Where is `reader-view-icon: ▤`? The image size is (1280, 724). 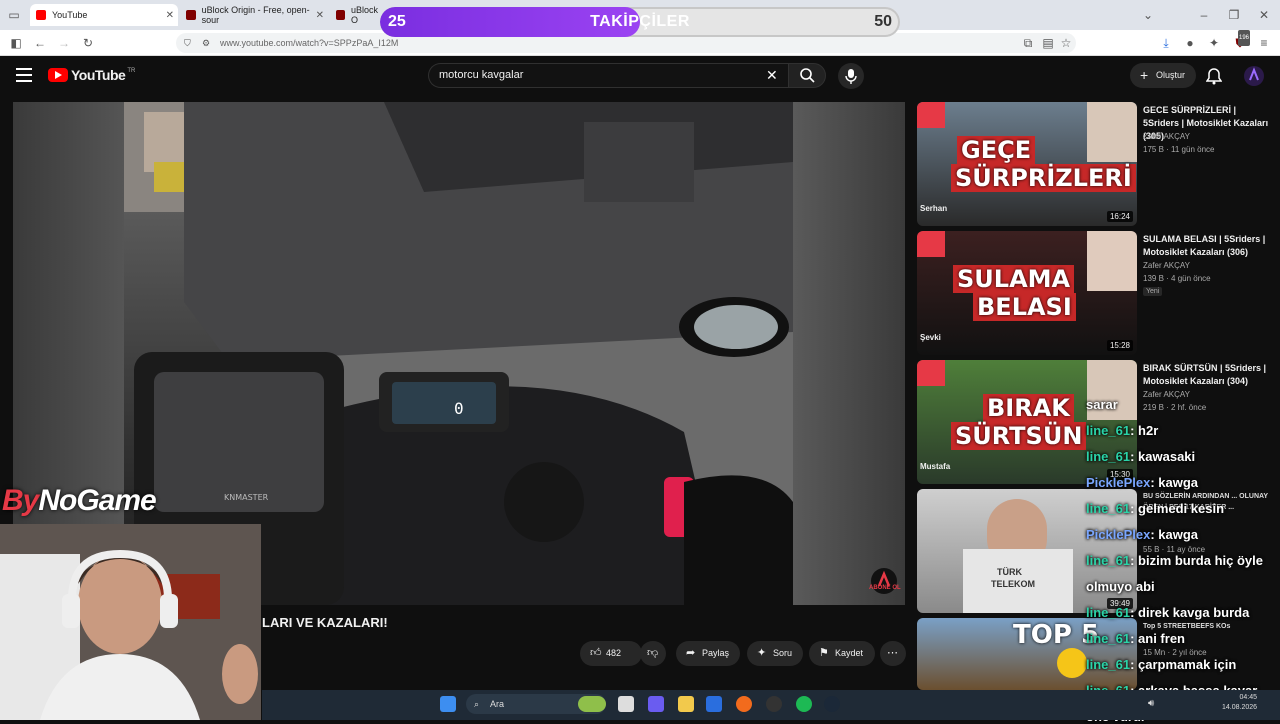 reader-view-icon: ▤ is located at coordinates (1048, 43).